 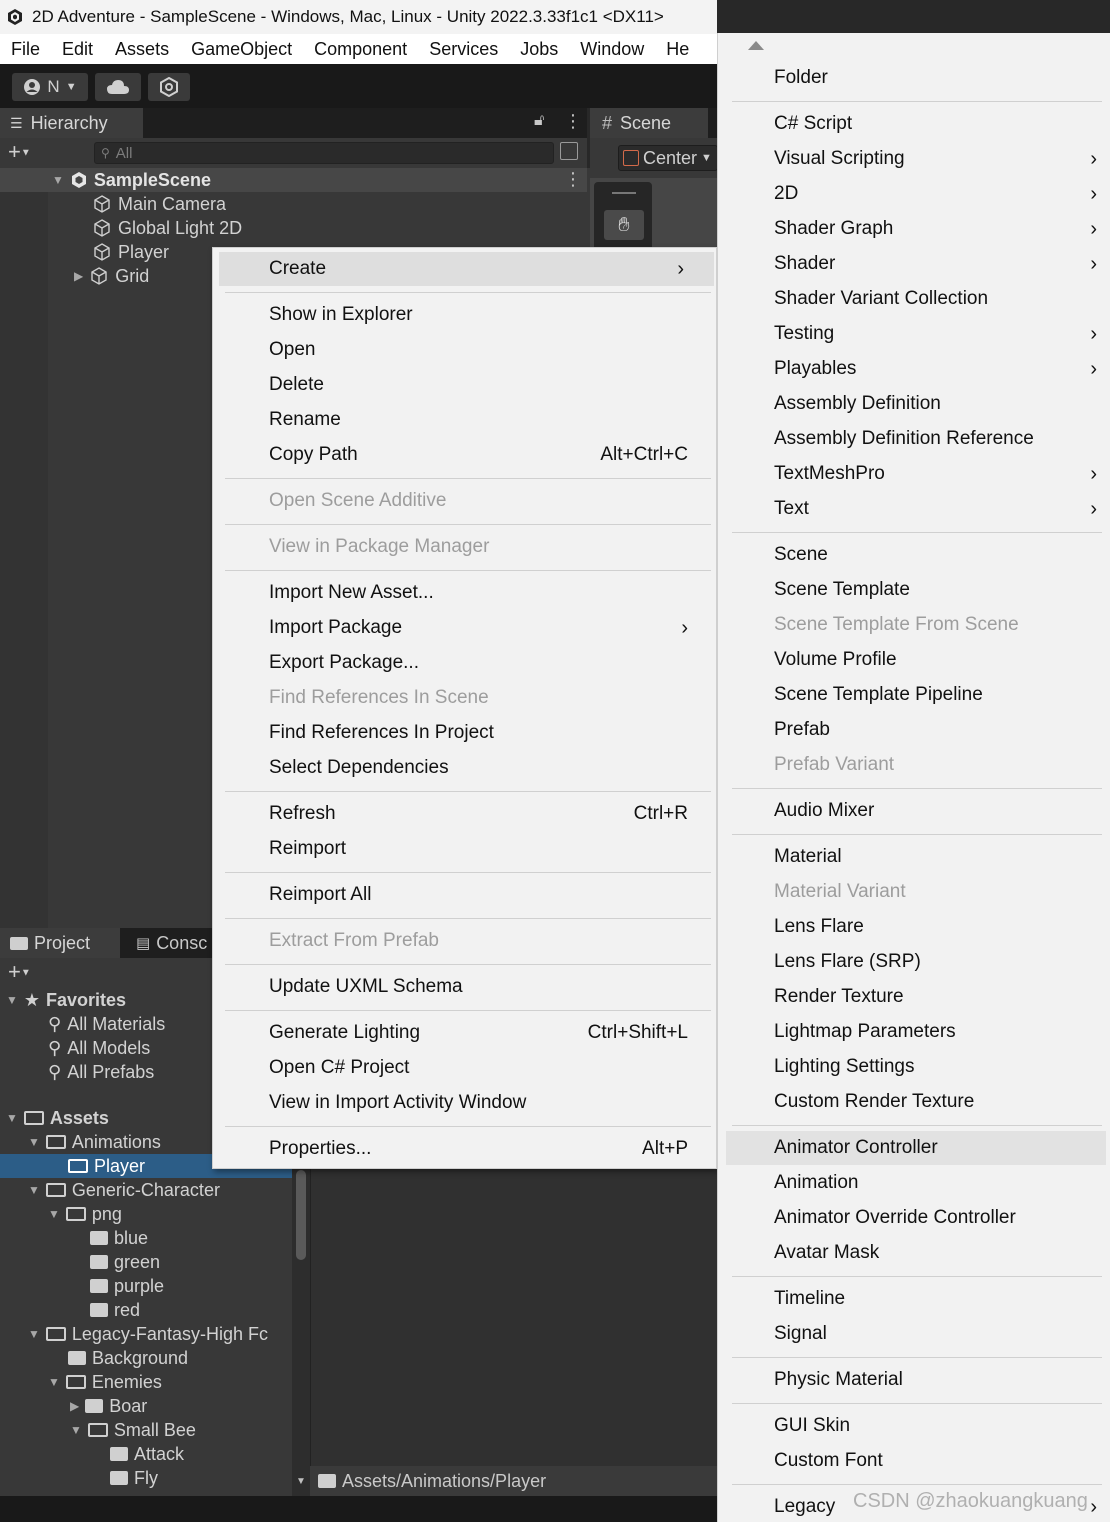 I want to click on menu-item-open: Open, so click(x=465, y=350).